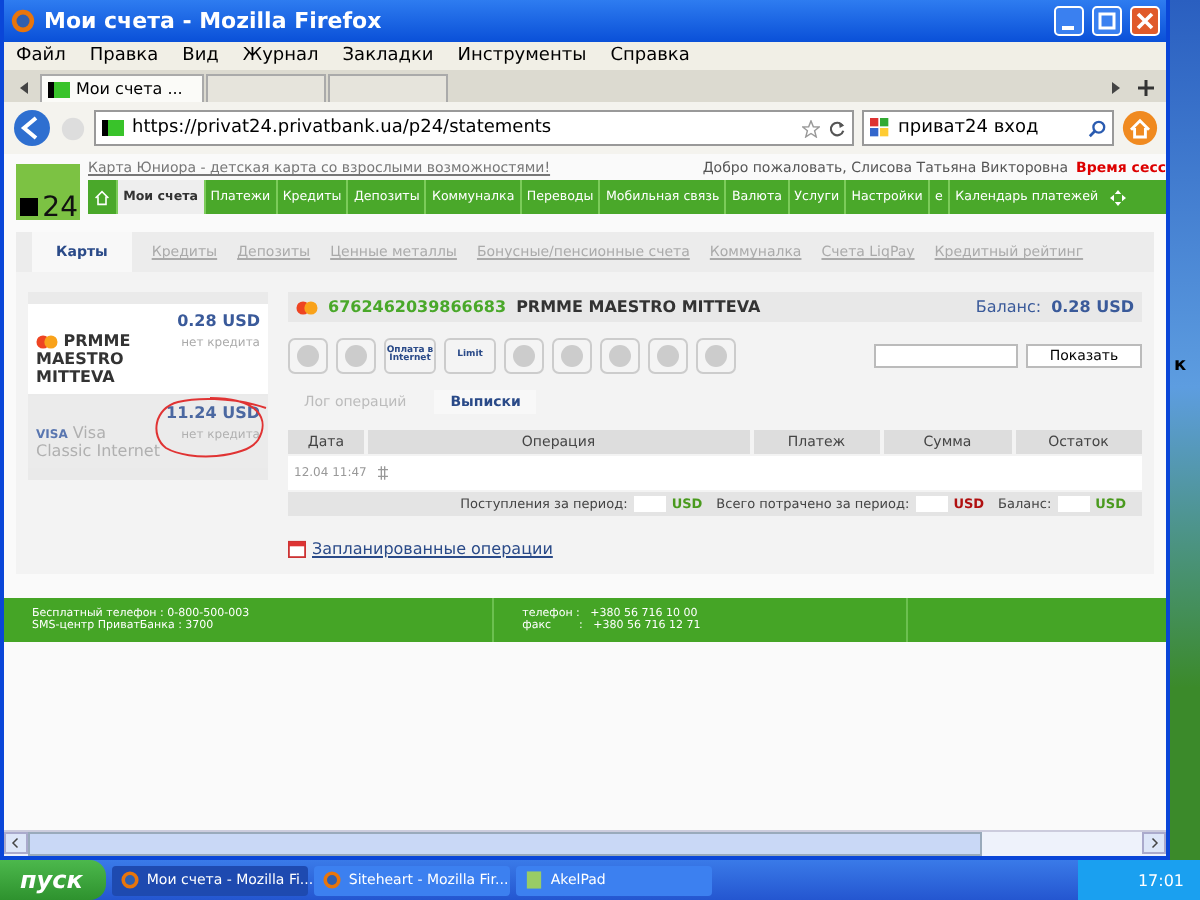 The width and height of the screenshot is (1200, 900). What do you see at coordinates (41, 56) in the screenshot?
I see `menu-item: Файл` at bounding box center [41, 56].